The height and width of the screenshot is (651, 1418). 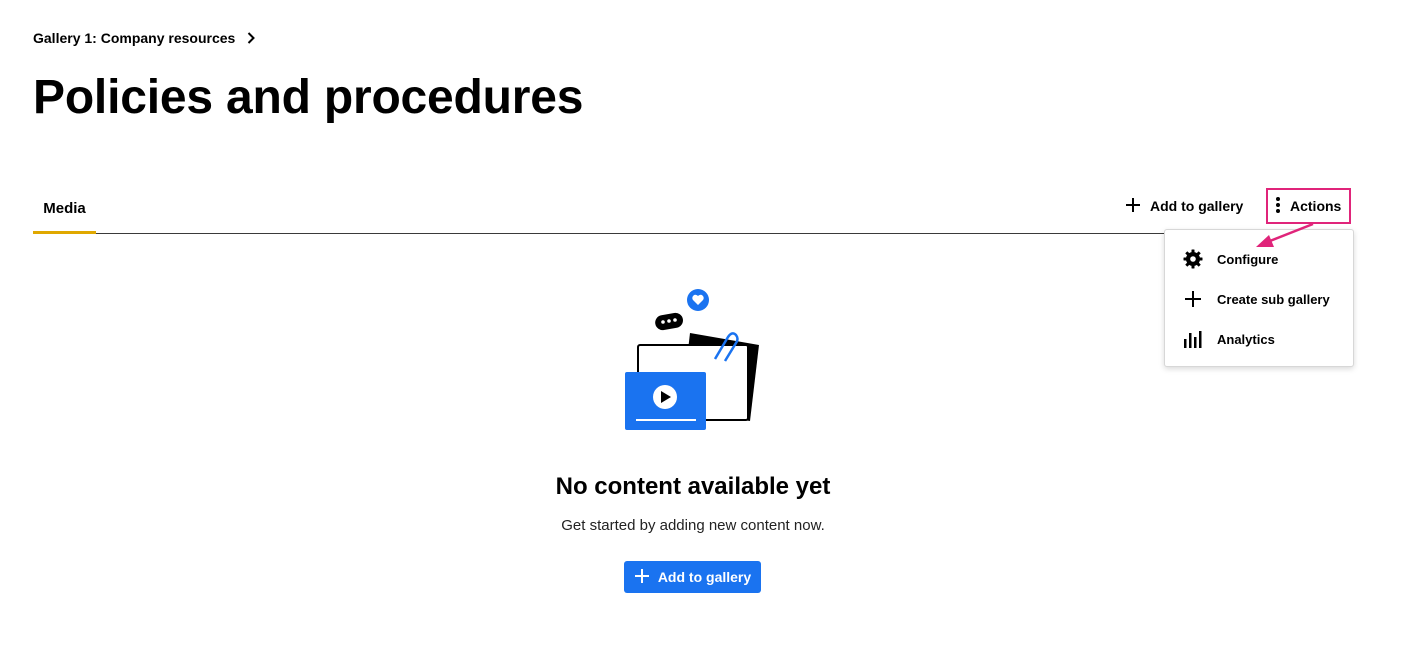 What do you see at coordinates (308, 97) in the screenshot?
I see `page-title: Policies and procedures` at bounding box center [308, 97].